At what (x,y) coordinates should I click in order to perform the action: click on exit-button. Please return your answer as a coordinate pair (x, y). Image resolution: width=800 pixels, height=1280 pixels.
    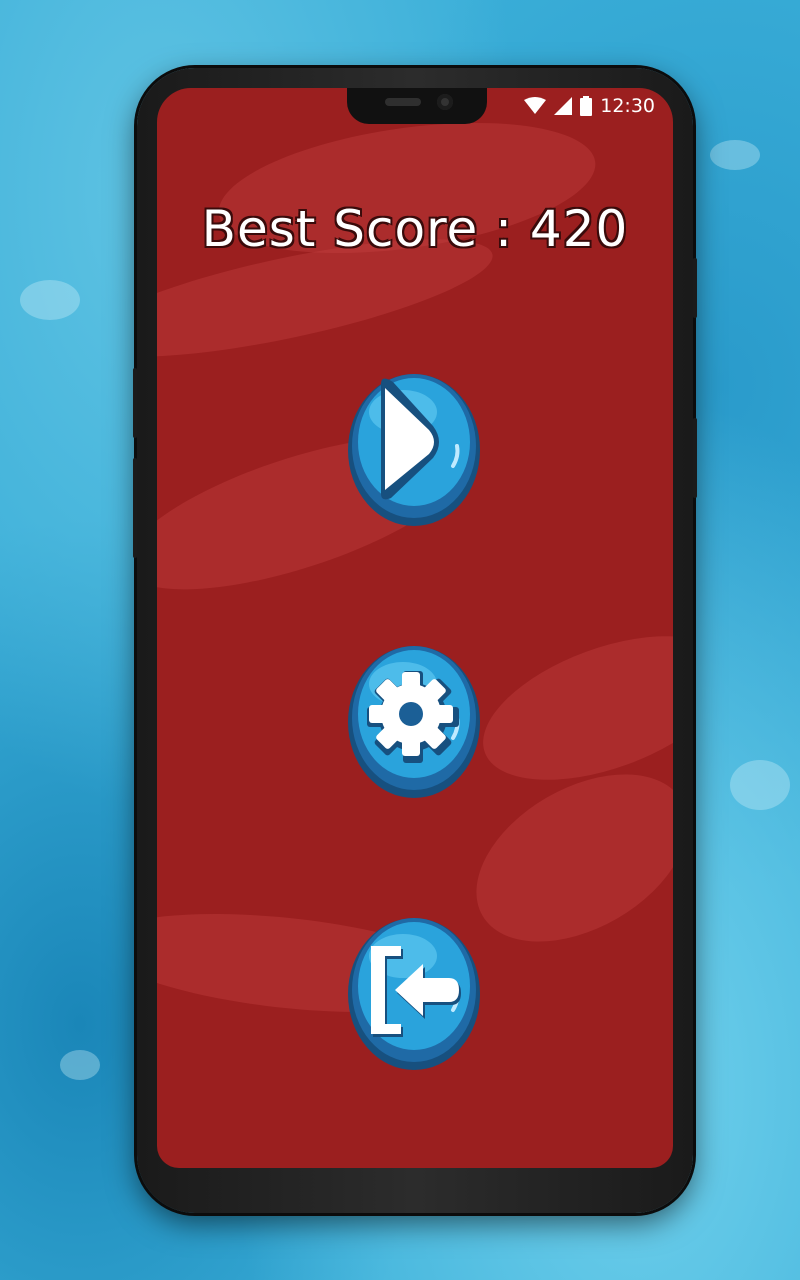
    Looking at the image, I should click on (414, 991).